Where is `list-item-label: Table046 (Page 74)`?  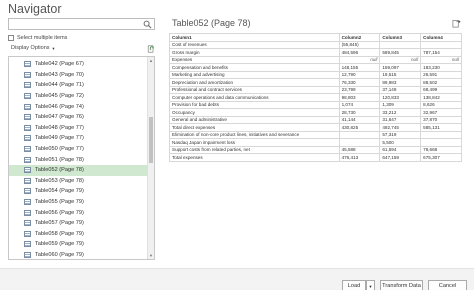
list-item-label: Table046 (Page 74) is located at coordinates (59, 106).